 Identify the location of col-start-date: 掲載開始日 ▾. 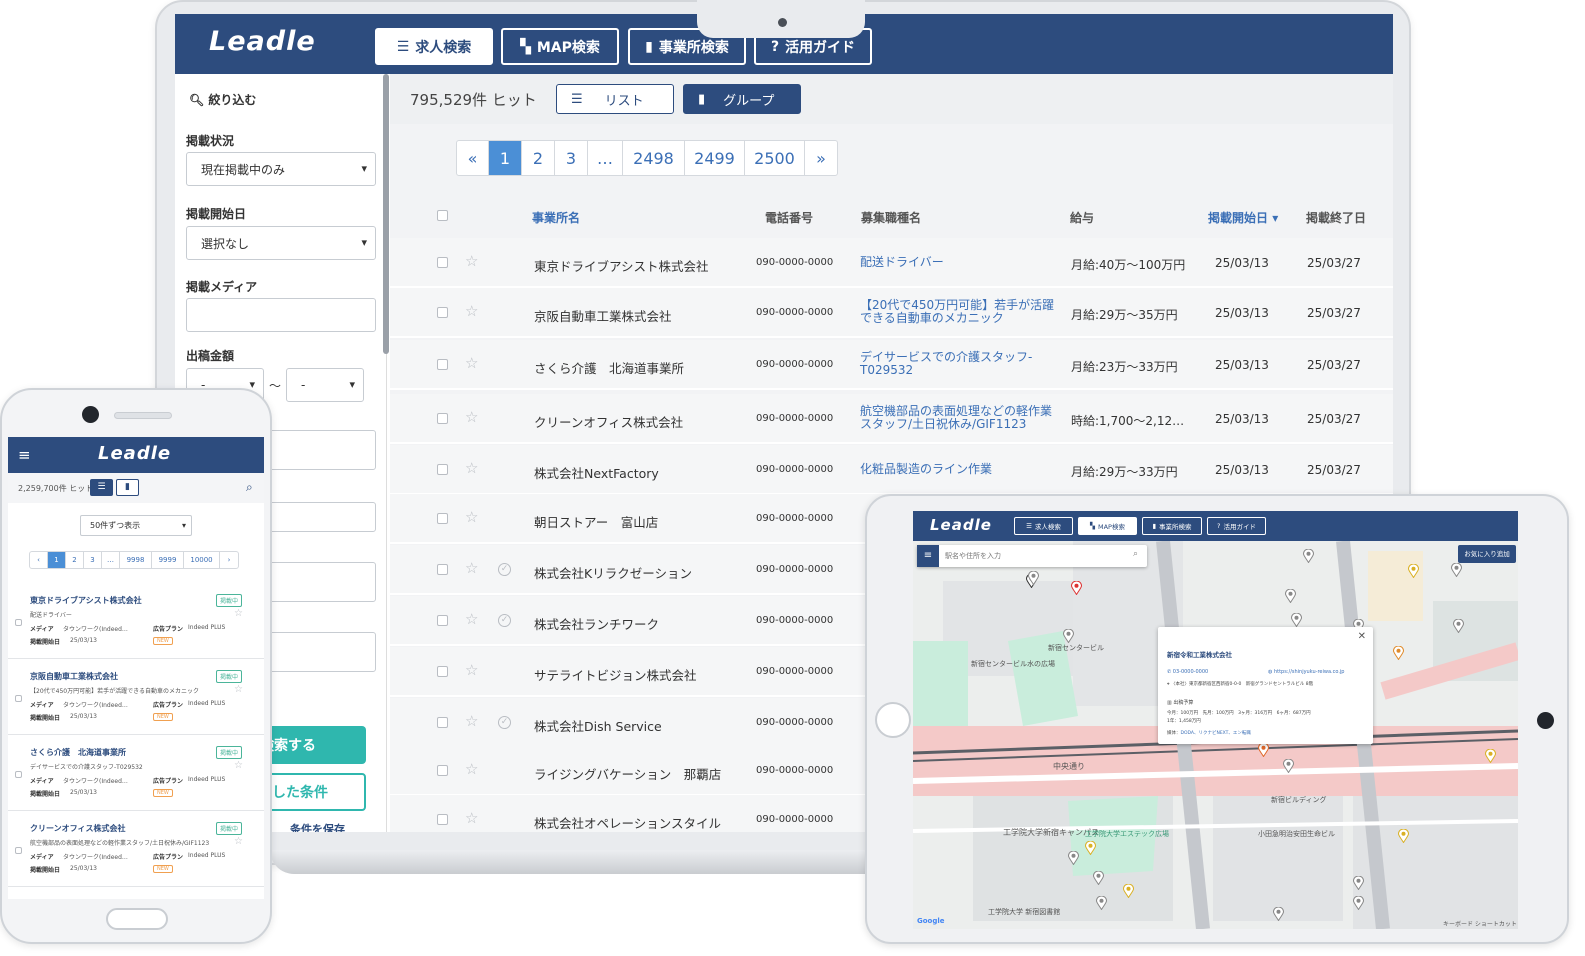
(1243, 217).